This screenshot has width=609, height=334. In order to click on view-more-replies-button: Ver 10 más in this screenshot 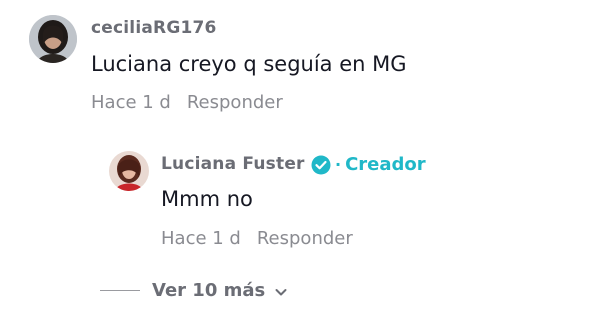, I will do `click(194, 290)`.